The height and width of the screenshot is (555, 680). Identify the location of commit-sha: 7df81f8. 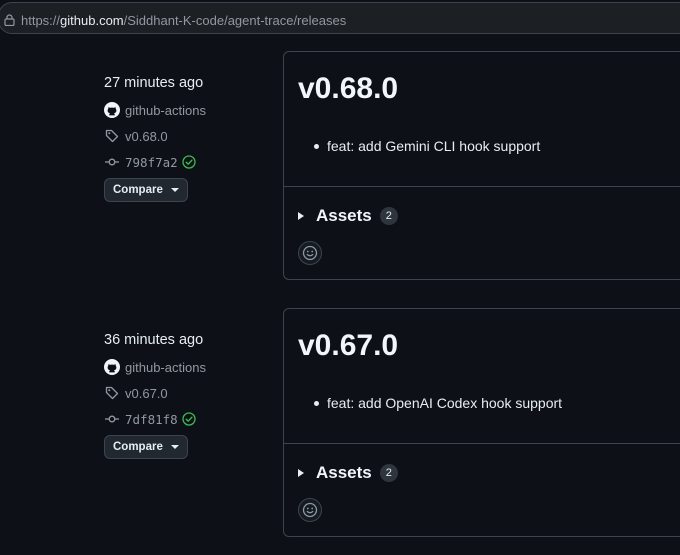
(151, 419).